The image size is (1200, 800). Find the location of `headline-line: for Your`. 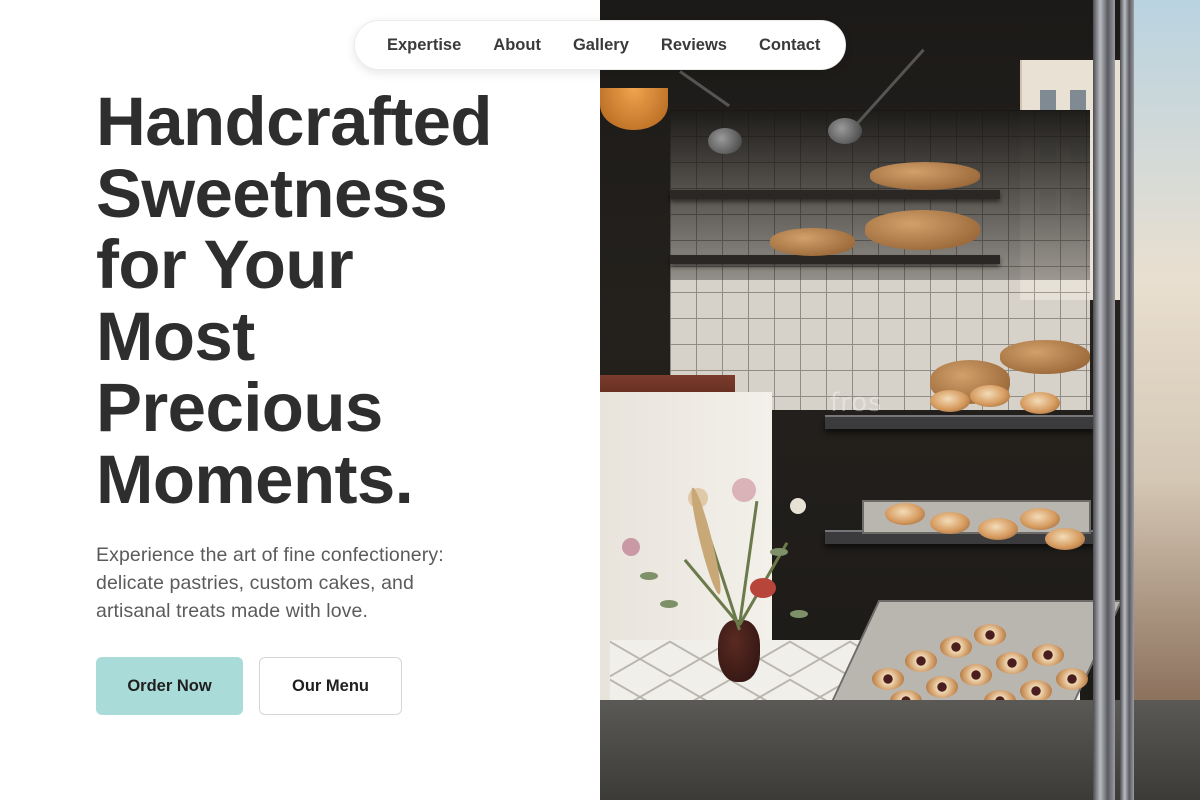

headline-line: for Your is located at coordinates (225, 264).